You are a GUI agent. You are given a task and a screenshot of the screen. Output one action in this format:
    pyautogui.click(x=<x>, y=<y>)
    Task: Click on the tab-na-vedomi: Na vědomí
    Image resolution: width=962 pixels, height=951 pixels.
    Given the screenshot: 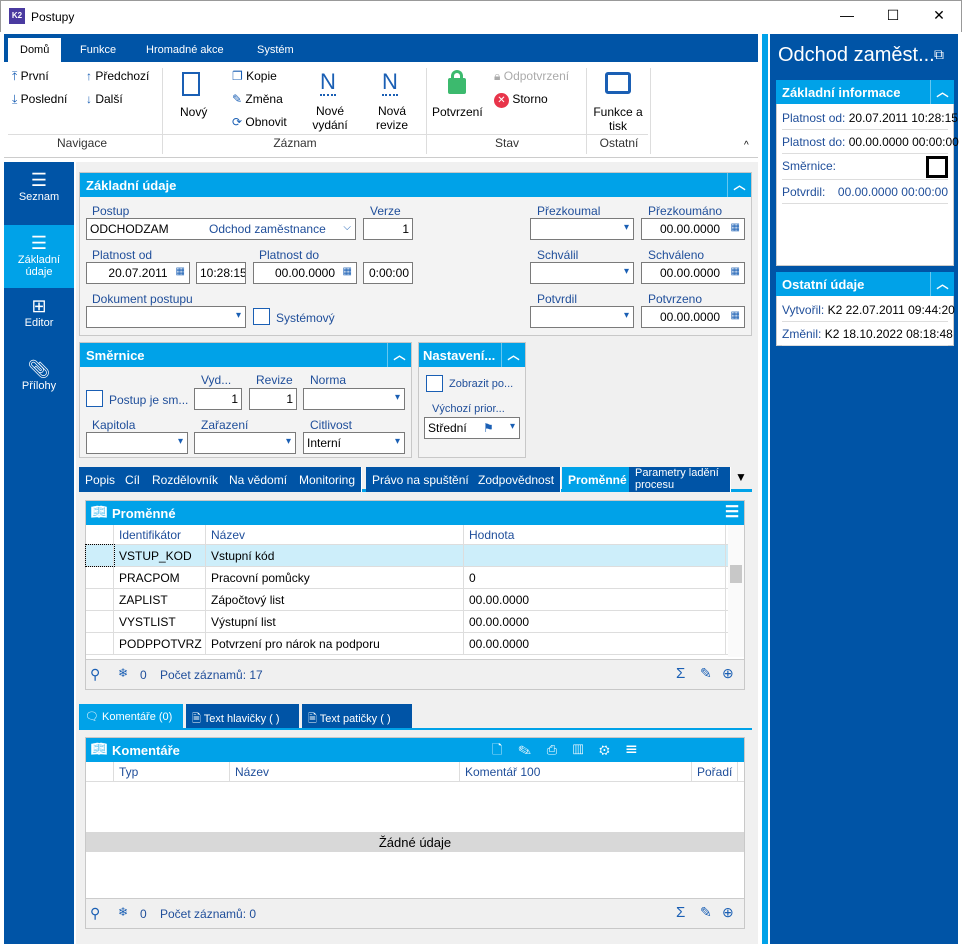 What is the action you would take?
    pyautogui.click(x=259, y=479)
    